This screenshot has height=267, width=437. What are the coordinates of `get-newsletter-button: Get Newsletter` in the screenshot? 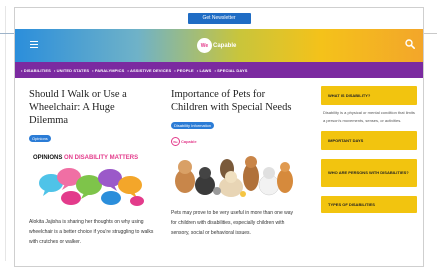 It's located at (219, 18).